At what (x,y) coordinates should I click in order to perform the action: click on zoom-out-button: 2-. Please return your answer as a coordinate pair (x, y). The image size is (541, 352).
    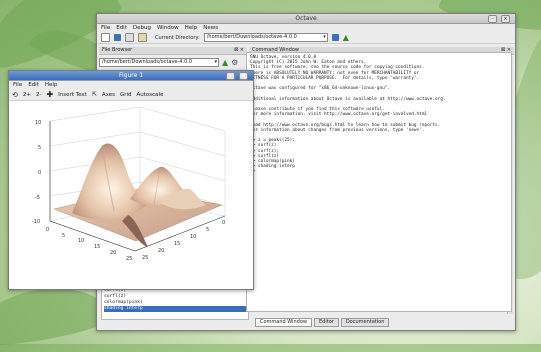
    Looking at the image, I should click on (38, 95).